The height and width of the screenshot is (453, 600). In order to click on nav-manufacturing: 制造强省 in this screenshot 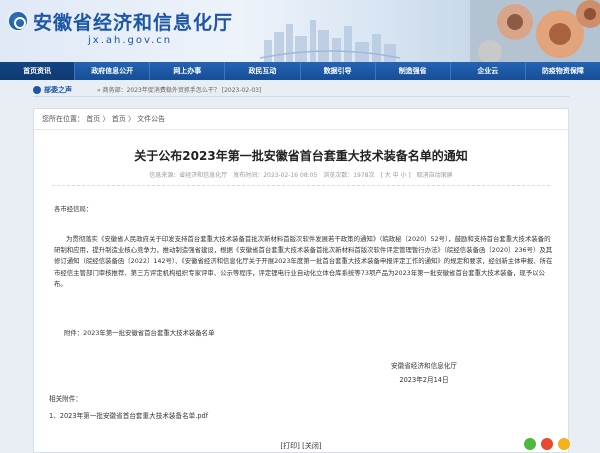, I will do `click(413, 71)`.